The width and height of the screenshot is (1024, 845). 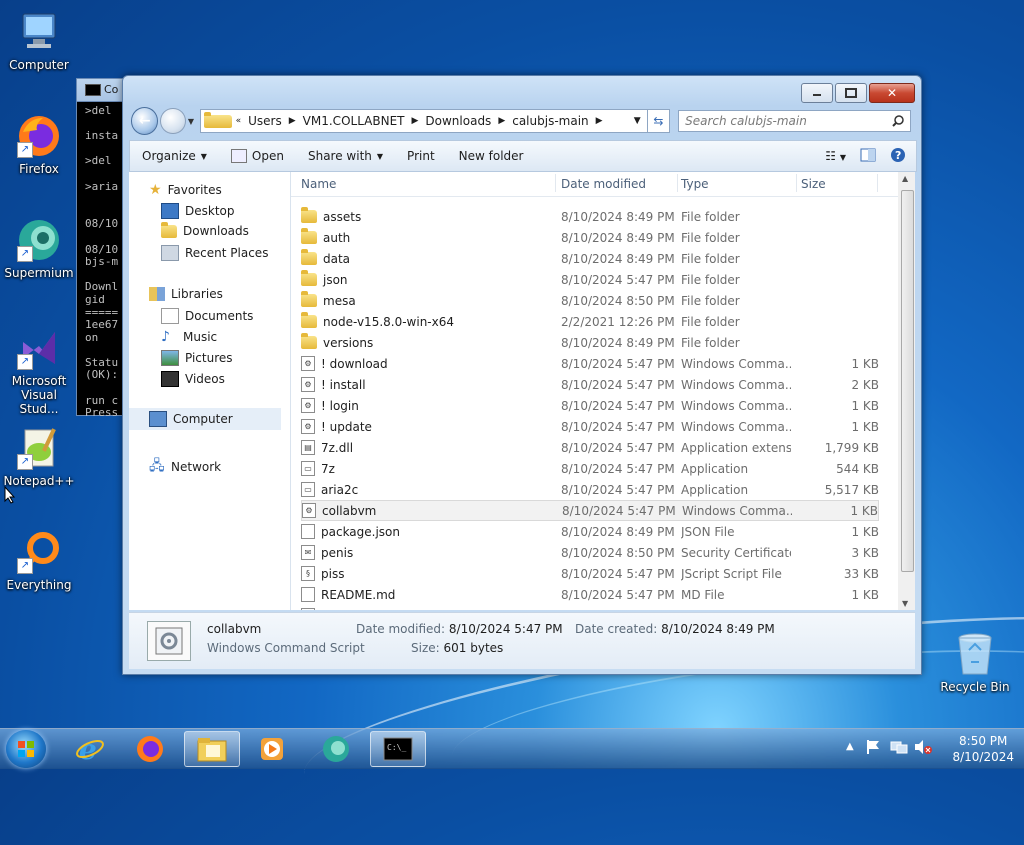 I want to click on nav-music: ♪ Music, so click(x=189, y=337).